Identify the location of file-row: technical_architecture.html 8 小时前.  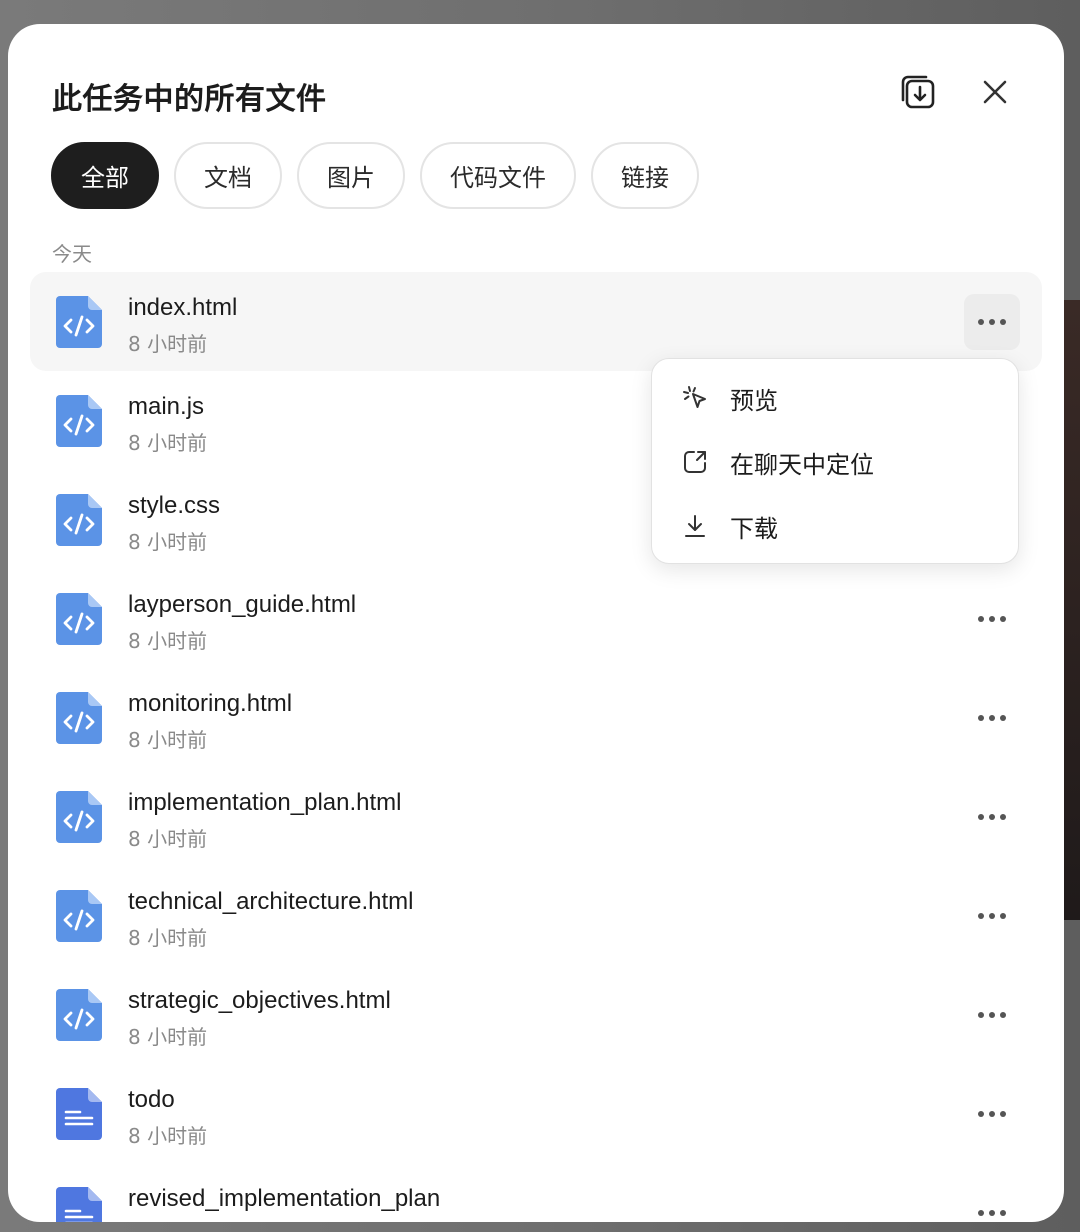
(536, 915).